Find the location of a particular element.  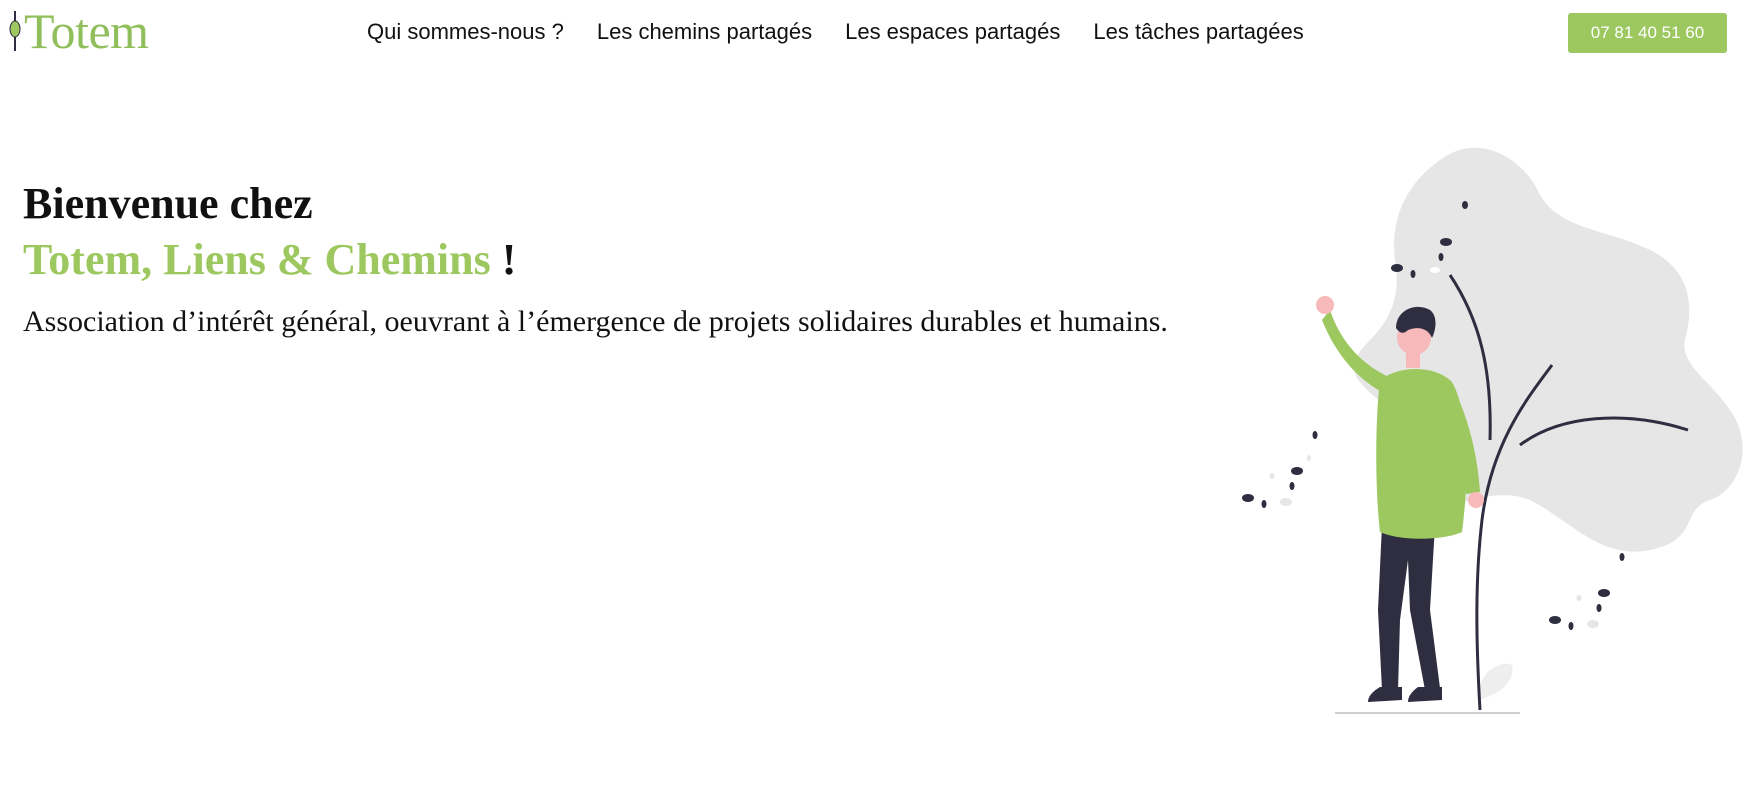

hero-title-line2: Totem, Liens & Chemins ! is located at coordinates (595, 260).